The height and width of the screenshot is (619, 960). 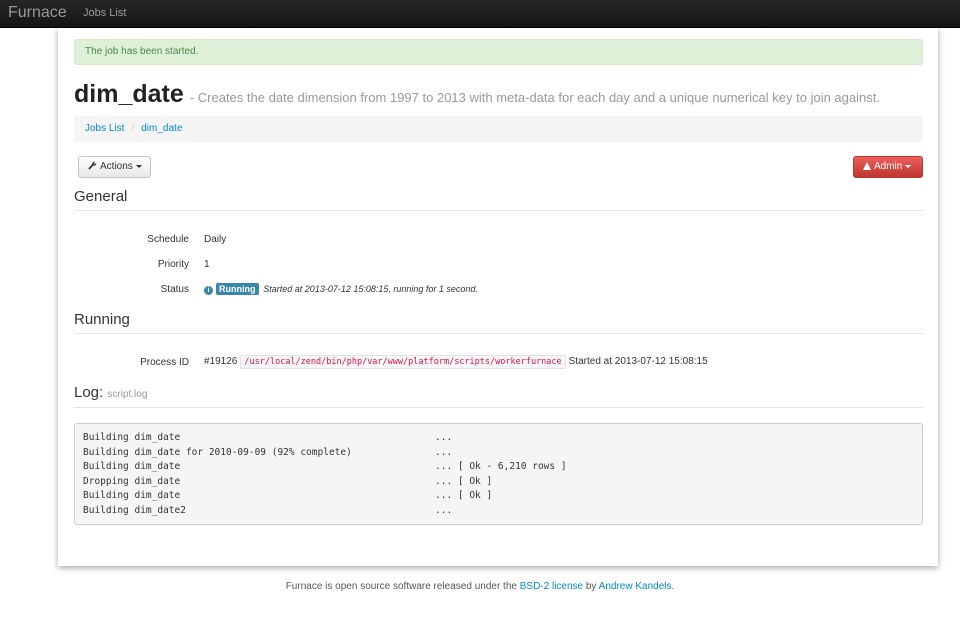 I want to click on brand-logo: Furnace, so click(x=37, y=13).